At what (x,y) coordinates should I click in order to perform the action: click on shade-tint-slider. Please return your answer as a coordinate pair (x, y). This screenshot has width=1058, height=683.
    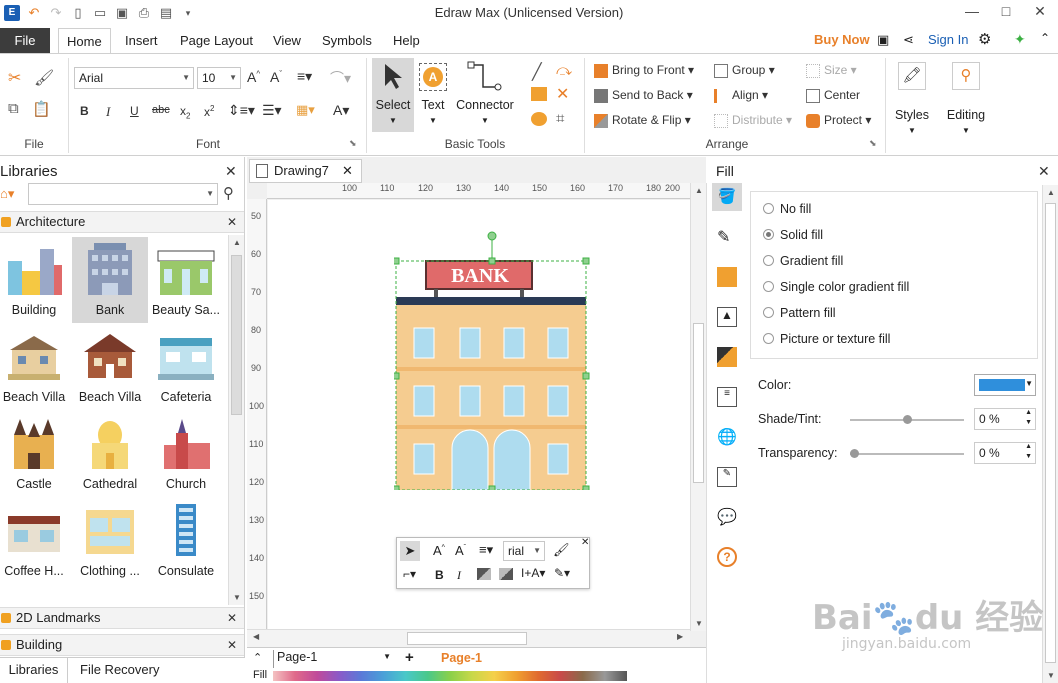
    Looking at the image, I should click on (907, 419).